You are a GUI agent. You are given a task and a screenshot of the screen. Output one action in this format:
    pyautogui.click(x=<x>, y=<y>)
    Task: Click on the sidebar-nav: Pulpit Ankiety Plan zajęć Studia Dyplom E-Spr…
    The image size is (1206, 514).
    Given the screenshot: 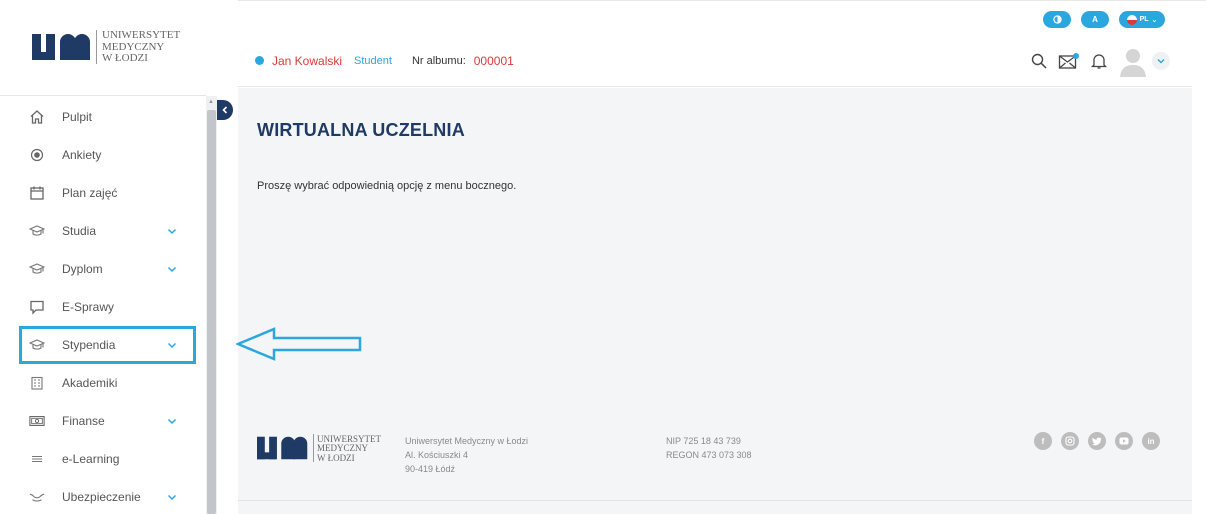 What is the action you would take?
    pyautogui.click(x=103, y=306)
    